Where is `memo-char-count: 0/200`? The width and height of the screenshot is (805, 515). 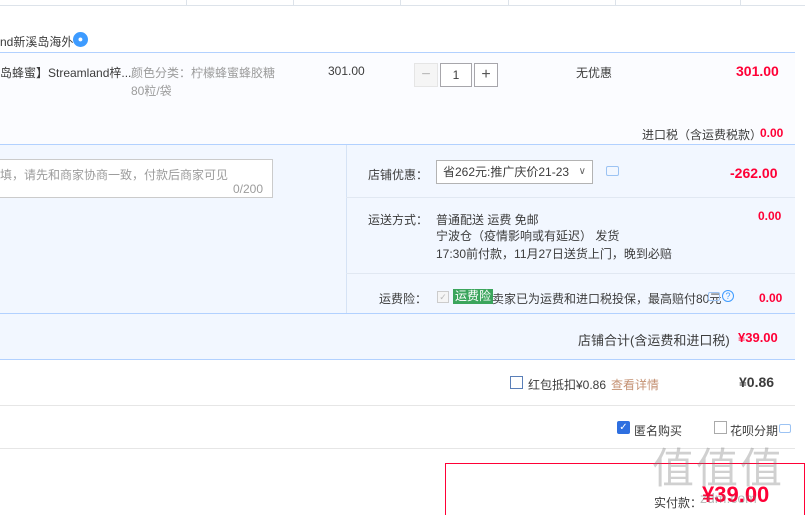
memo-char-count: 0/200 is located at coordinates (248, 189).